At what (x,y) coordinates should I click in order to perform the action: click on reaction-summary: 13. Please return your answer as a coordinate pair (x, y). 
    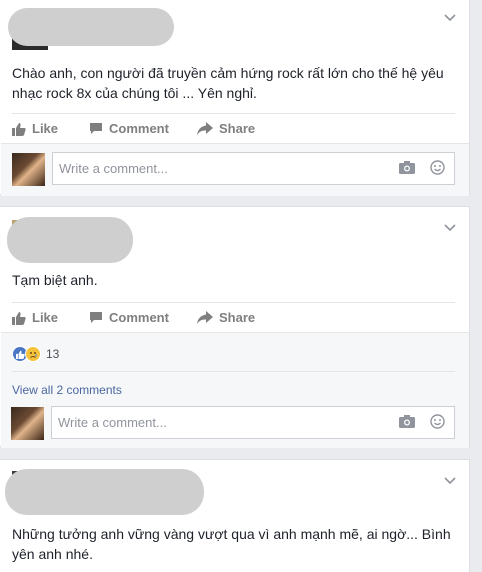
    Looking at the image, I should click on (35, 354).